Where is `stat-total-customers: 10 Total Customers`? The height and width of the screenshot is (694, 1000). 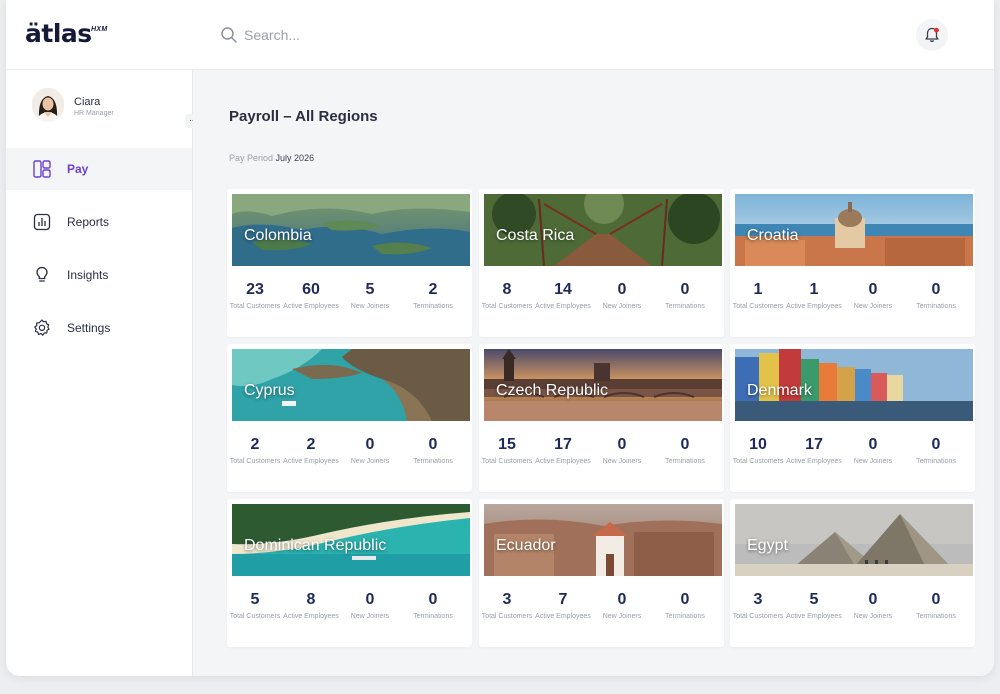 stat-total-customers: 10 Total Customers is located at coordinates (759, 451).